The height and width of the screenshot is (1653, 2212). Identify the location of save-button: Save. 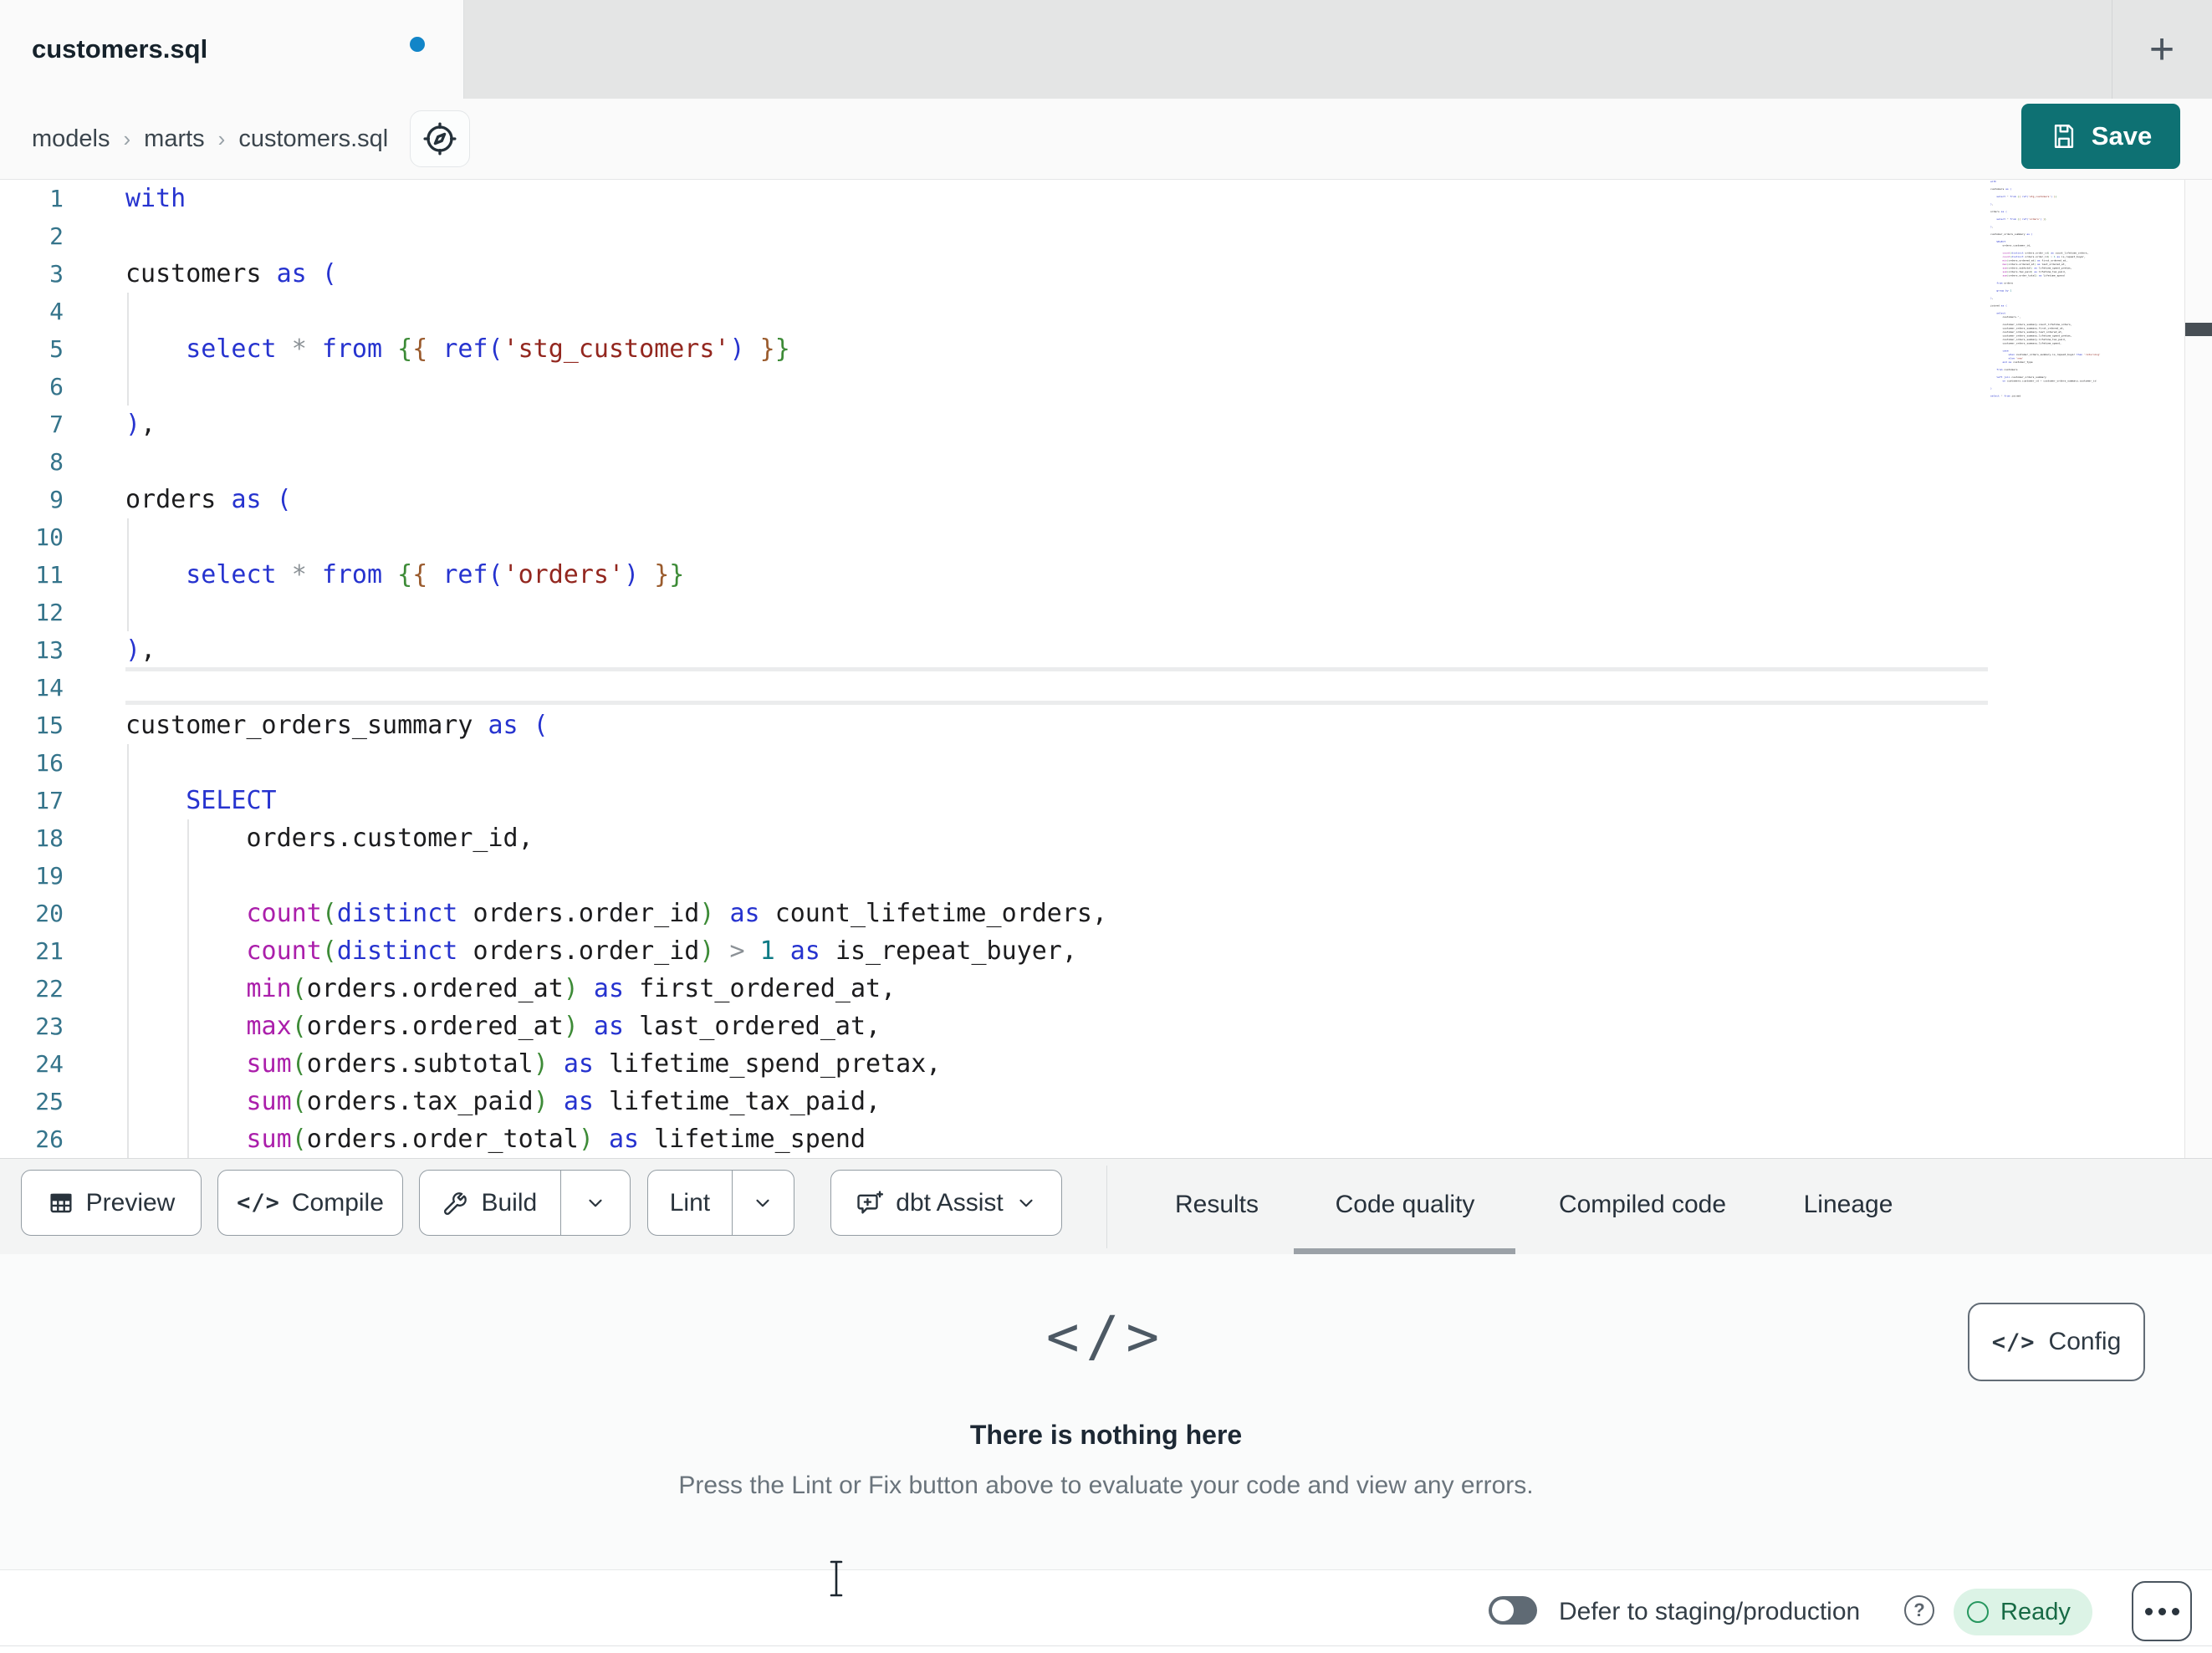
(2101, 136).